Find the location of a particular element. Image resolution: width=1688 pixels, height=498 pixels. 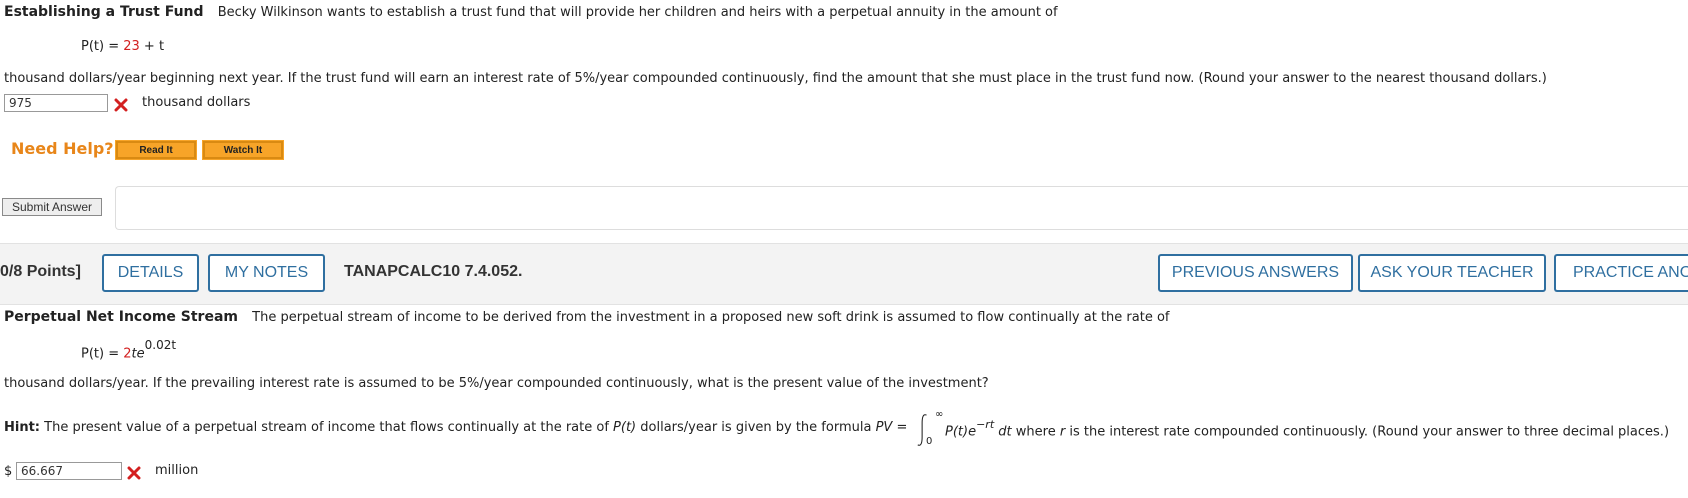

integral-lower-limit: 0 is located at coordinates (929, 441).